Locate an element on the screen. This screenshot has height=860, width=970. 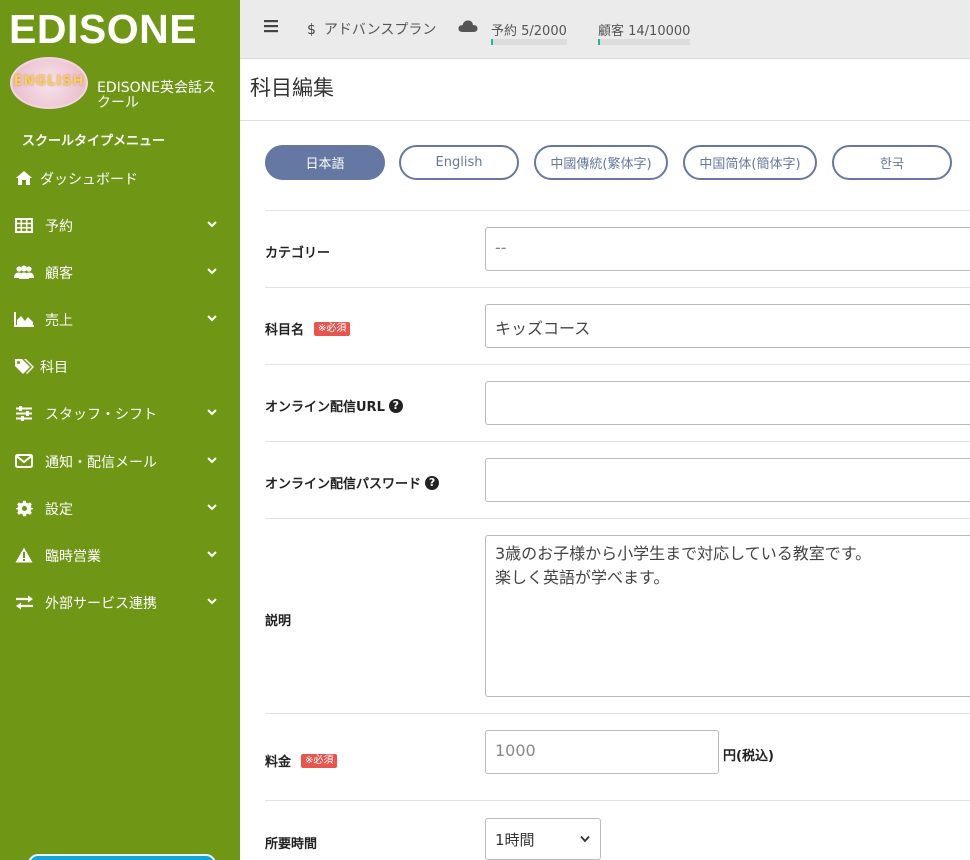
sidebar-item-label: 予約 is located at coordinates (59, 227).